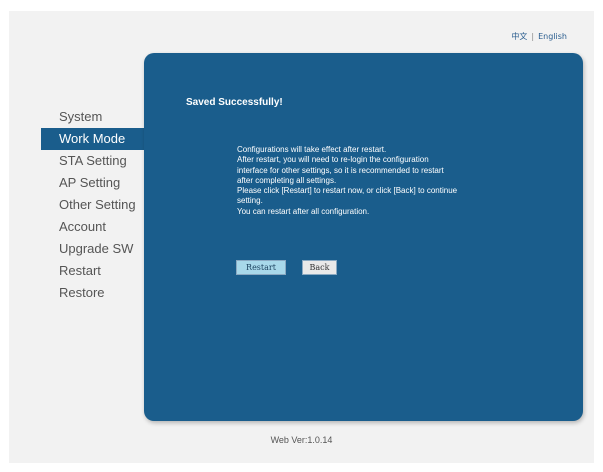 The image size is (603, 472). I want to click on sidebar-item-restart: Restart, so click(93, 271).